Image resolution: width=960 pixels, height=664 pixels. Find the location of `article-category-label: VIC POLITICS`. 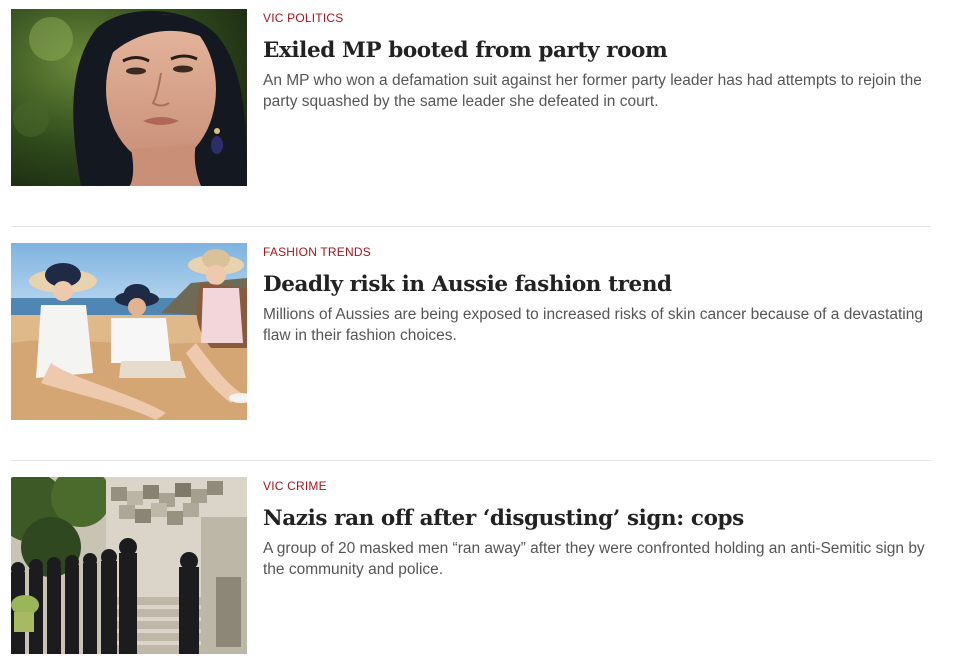

article-category-label: VIC POLITICS is located at coordinates (595, 18).